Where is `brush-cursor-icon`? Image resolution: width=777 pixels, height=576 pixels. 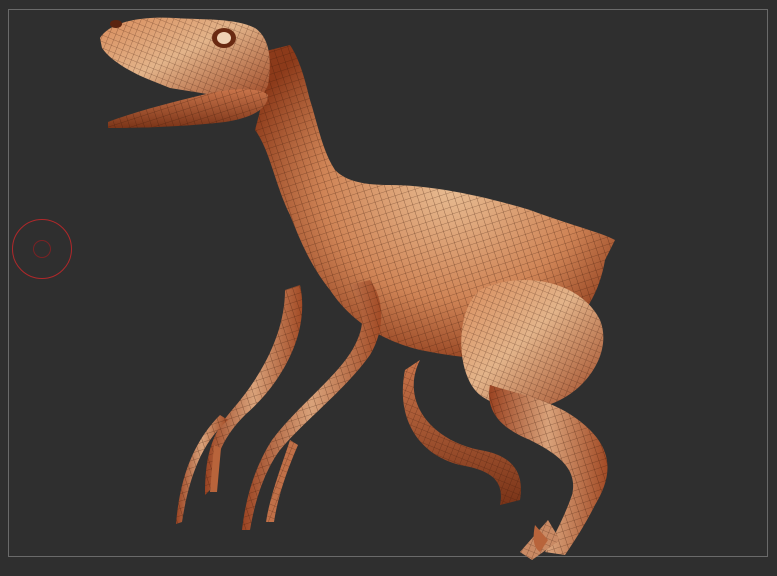
brush-cursor-icon is located at coordinates (42, 249).